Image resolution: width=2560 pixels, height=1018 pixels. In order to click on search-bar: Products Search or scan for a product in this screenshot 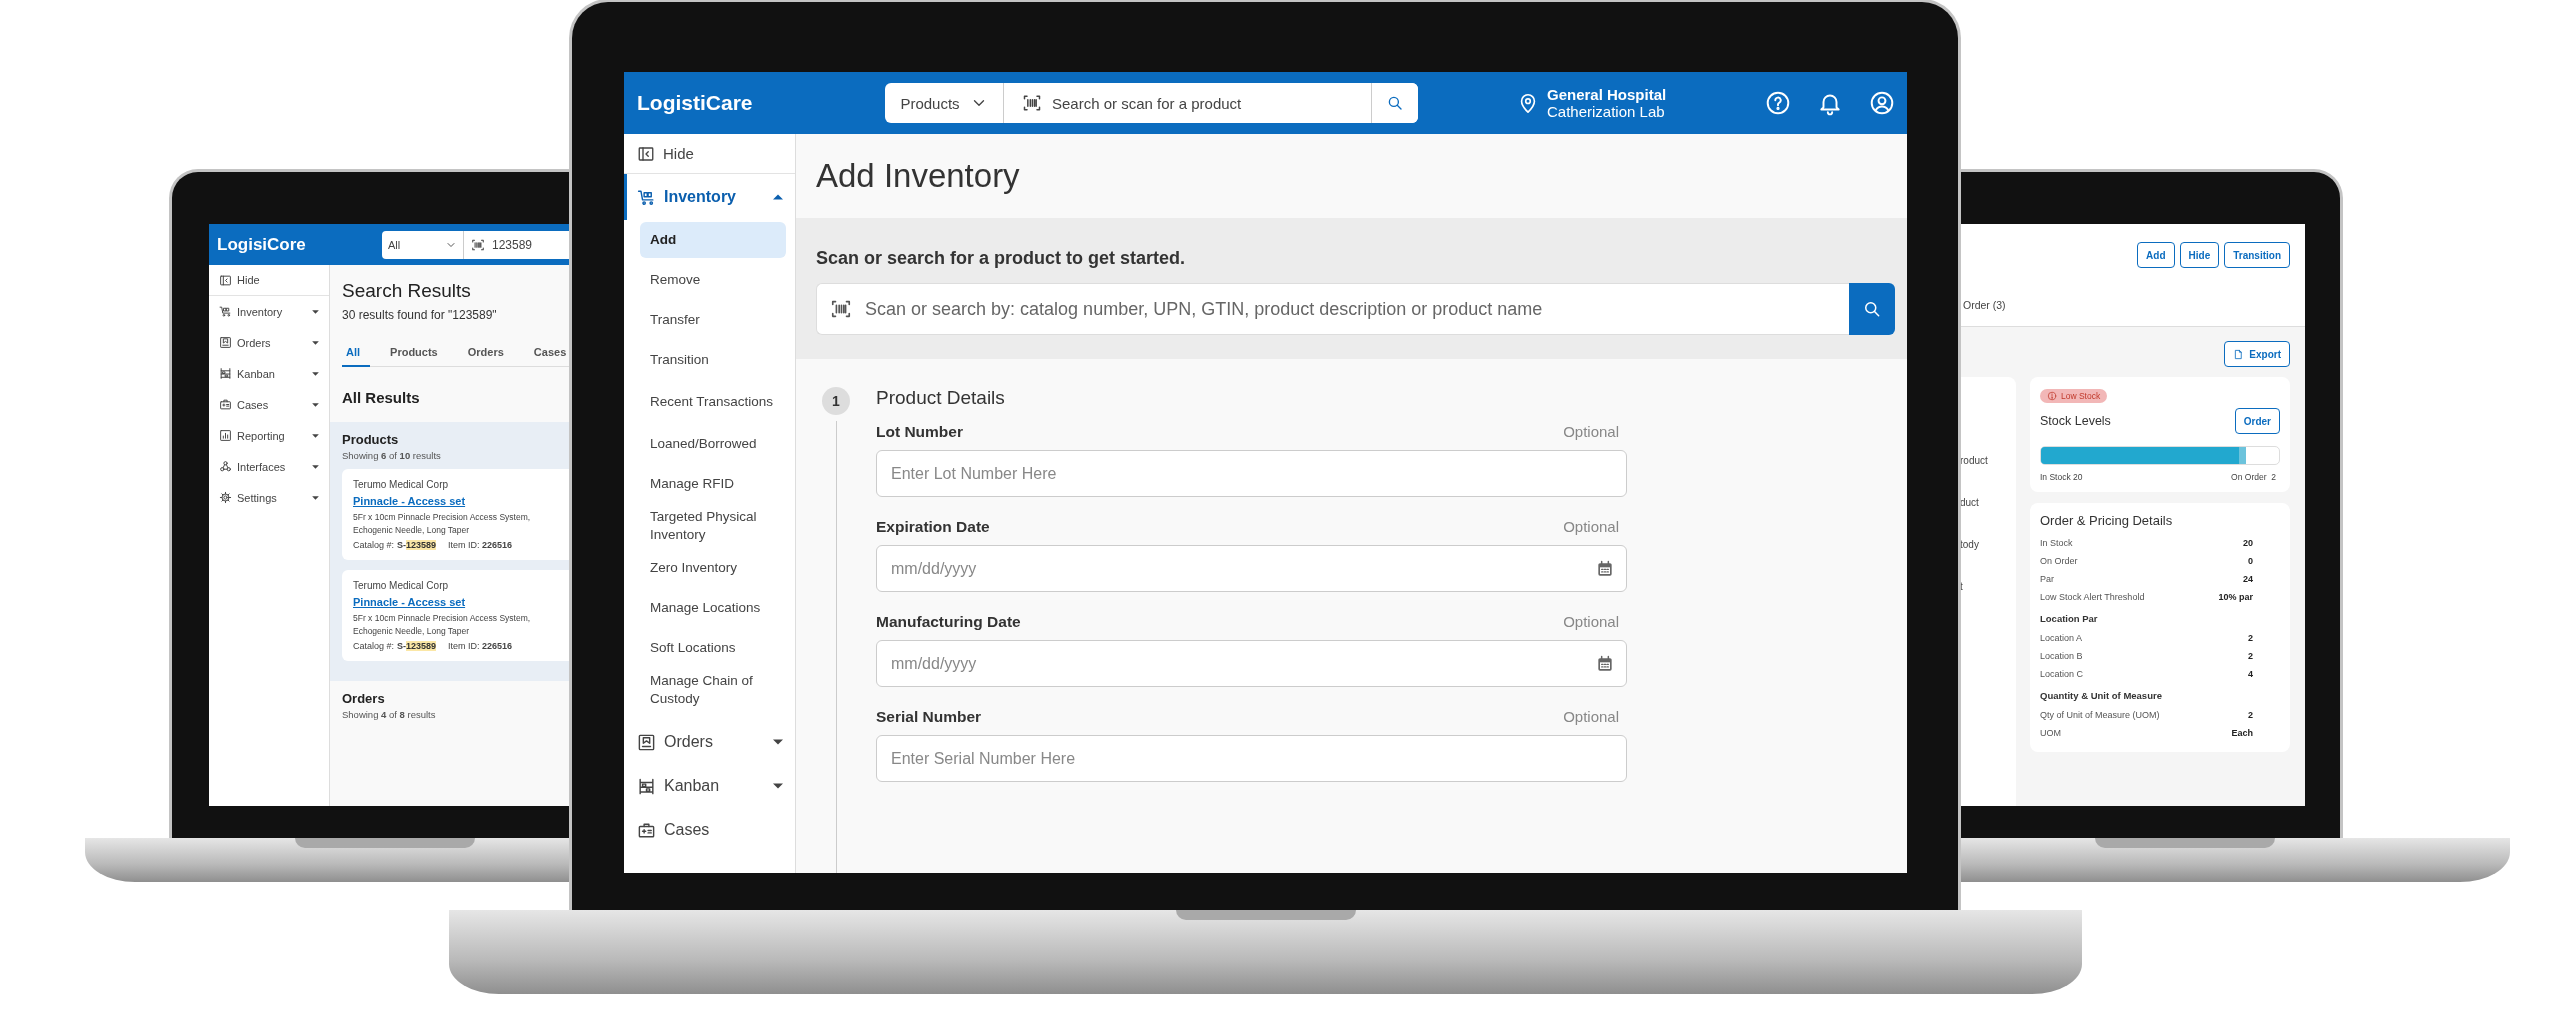, I will do `click(1151, 103)`.